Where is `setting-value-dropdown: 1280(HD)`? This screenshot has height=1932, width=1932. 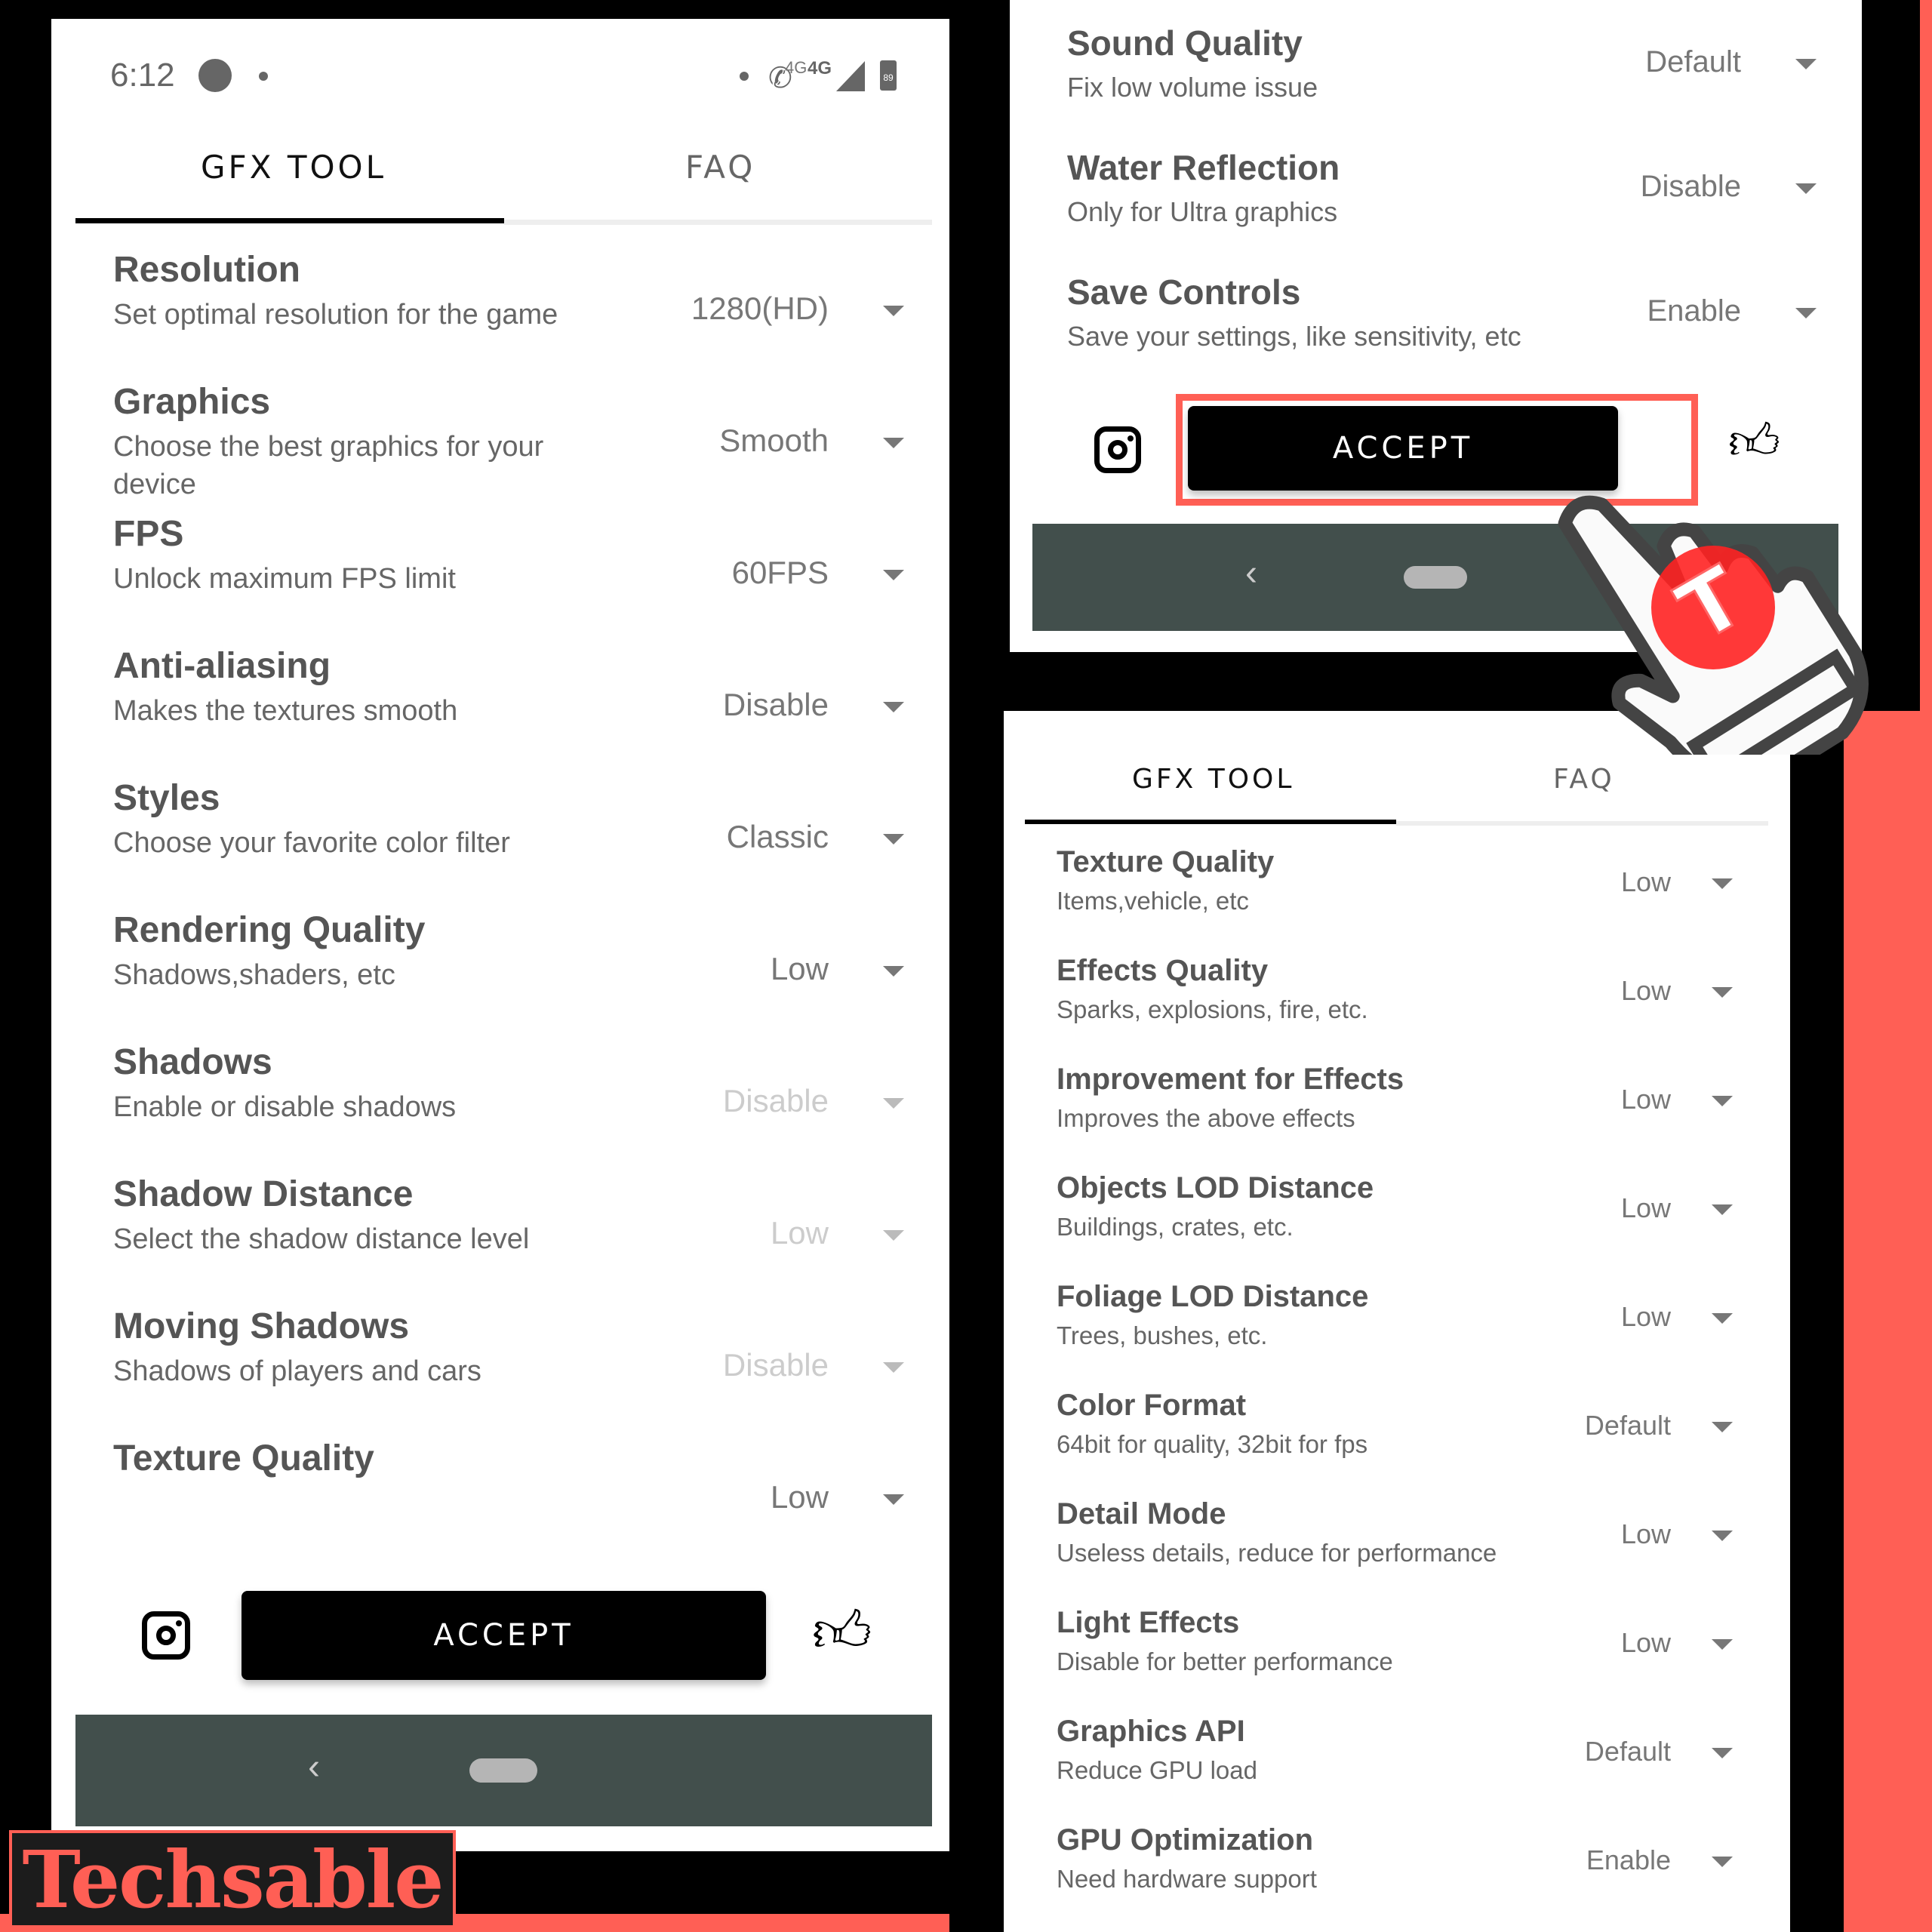
setting-value-dropdown: 1280(HD) is located at coordinates (760, 309).